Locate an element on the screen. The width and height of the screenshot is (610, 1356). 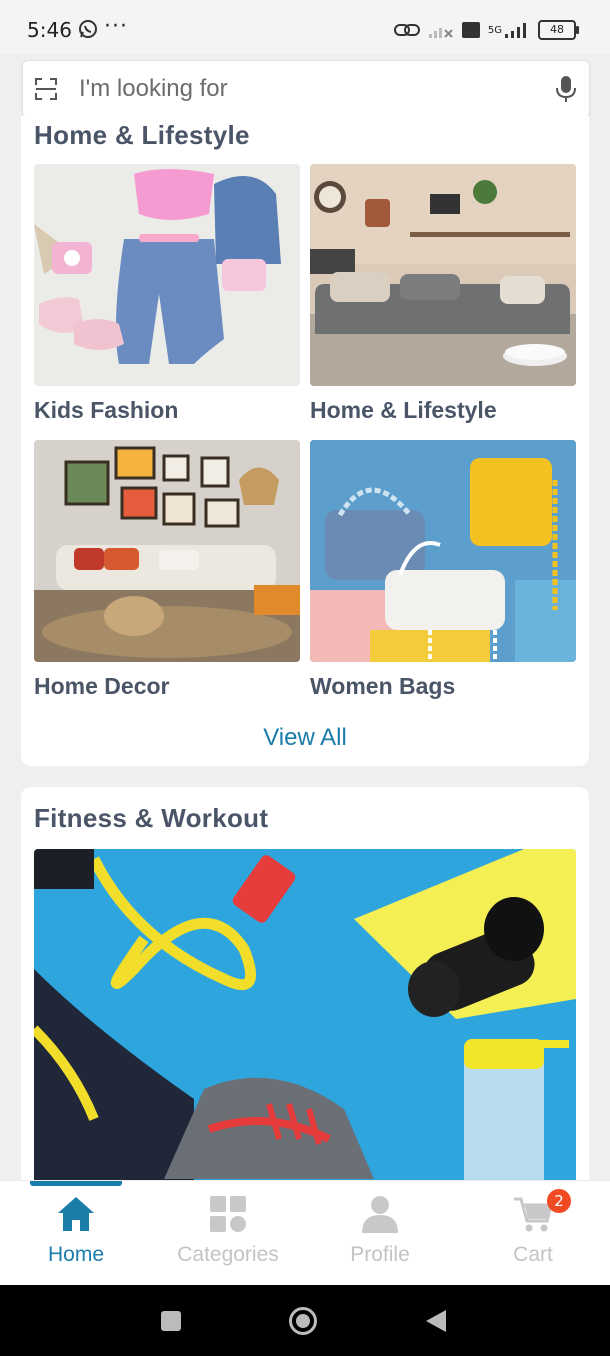
tile-label: Women Bags is located at coordinates (382, 686).